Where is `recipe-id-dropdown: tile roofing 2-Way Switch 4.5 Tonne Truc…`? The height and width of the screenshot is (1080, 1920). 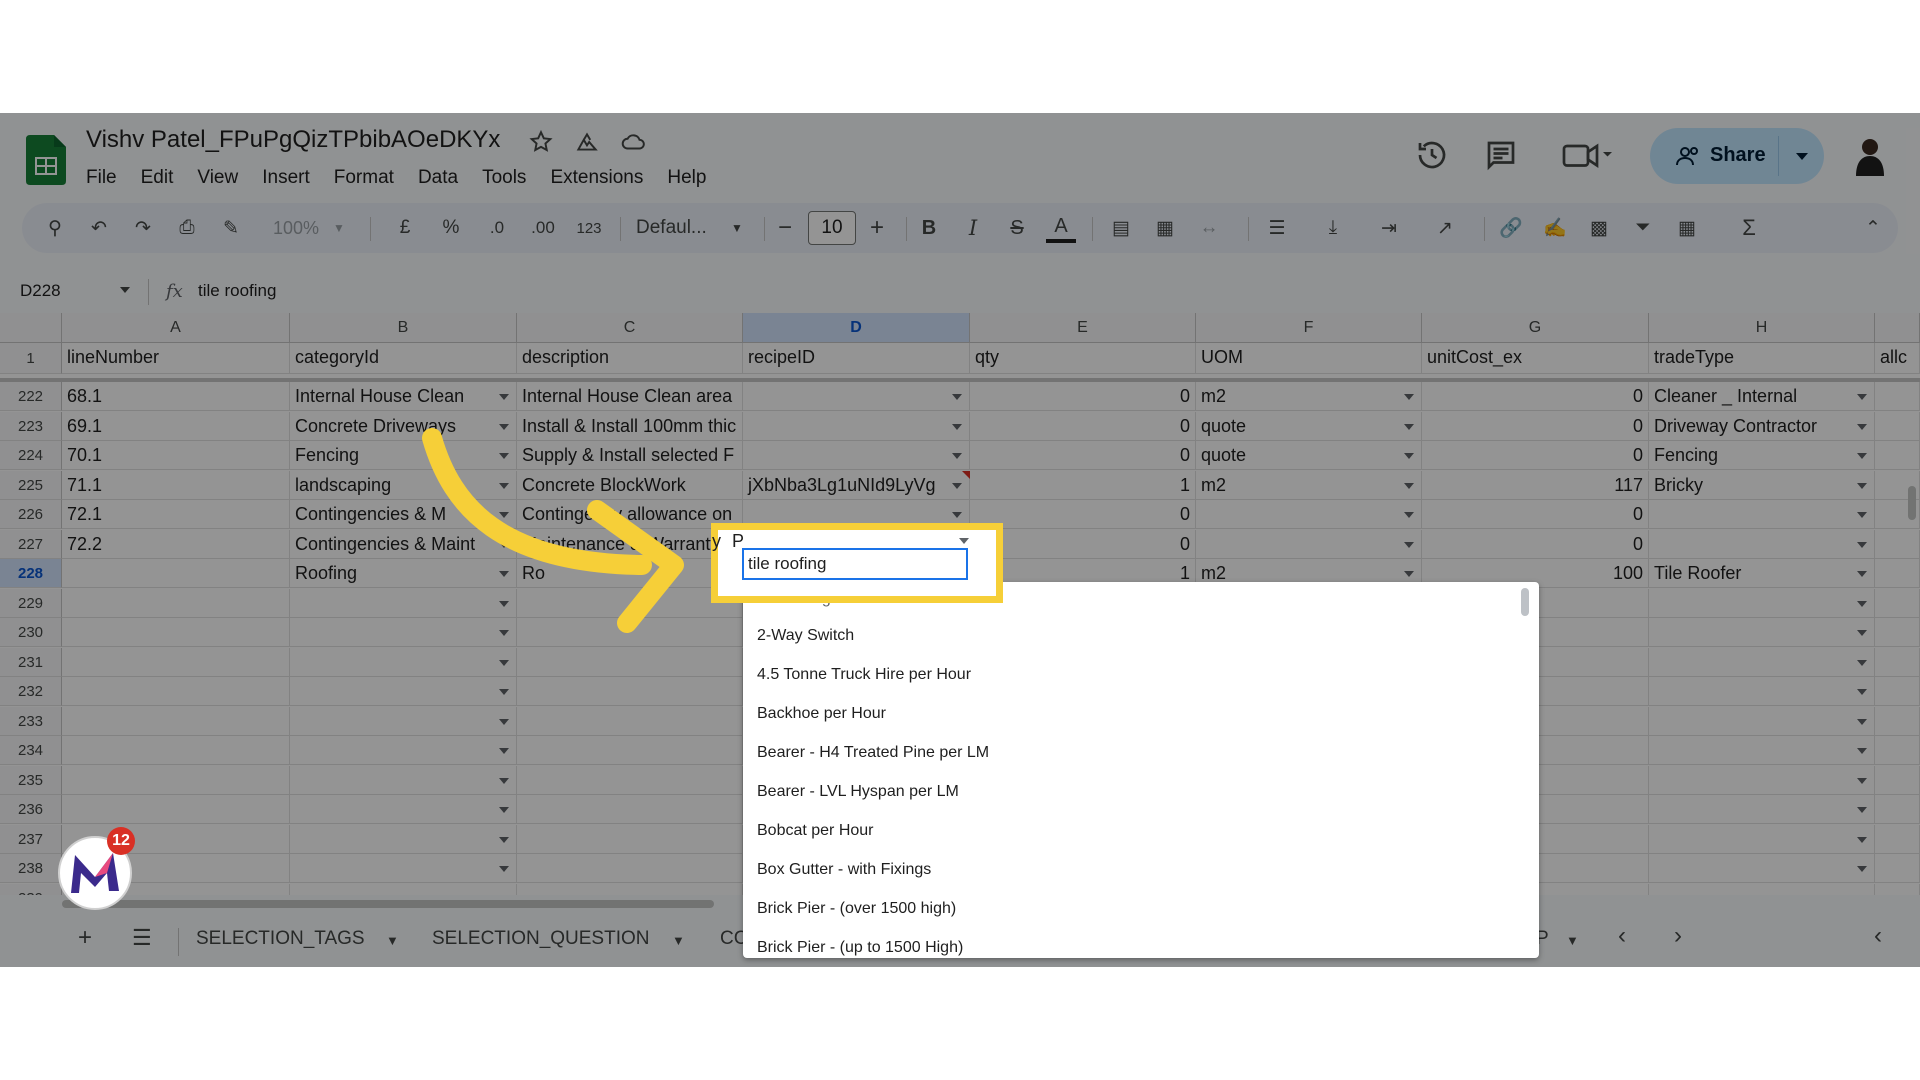 recipe-id-dropdown: tile roofing 2-Way Switch 4.5 Tonne Truc… is located at coordinates (1141, 770).